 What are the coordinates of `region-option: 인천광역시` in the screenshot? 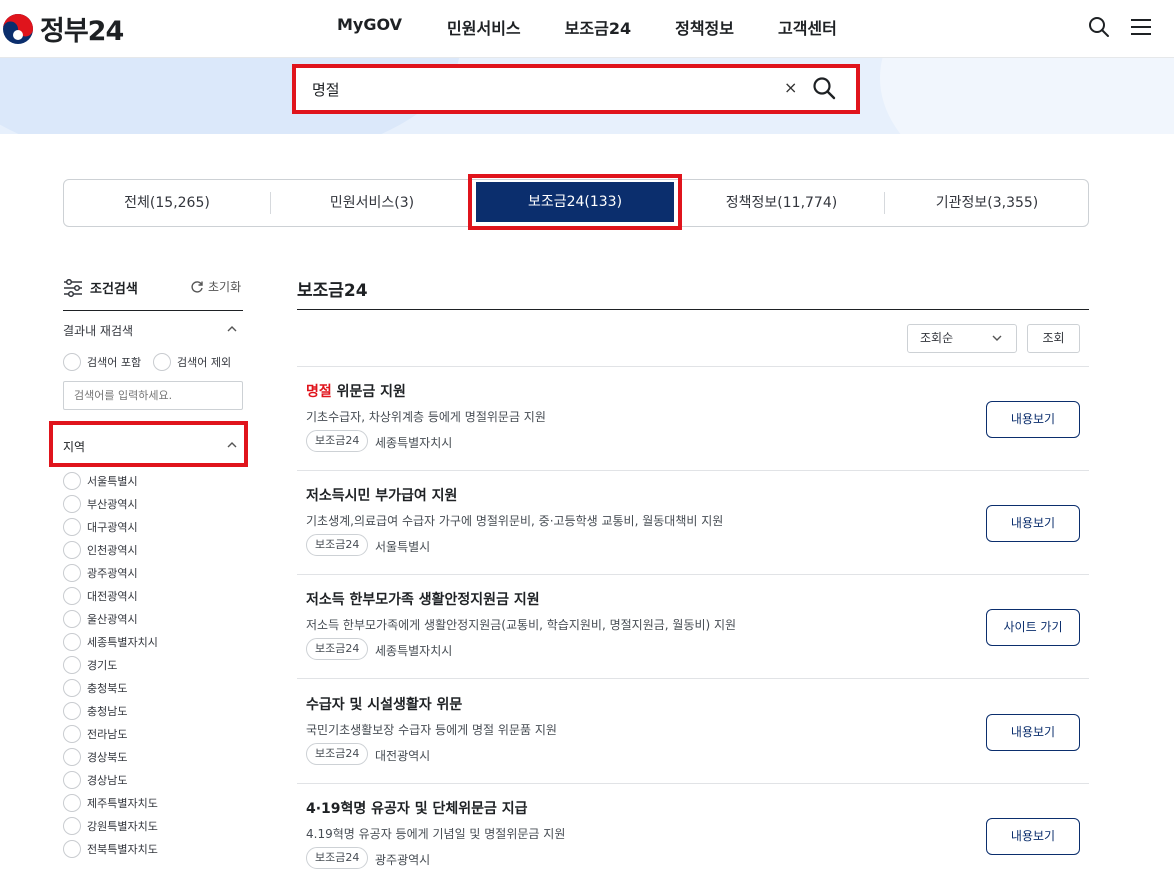 It's located at (110, 549).